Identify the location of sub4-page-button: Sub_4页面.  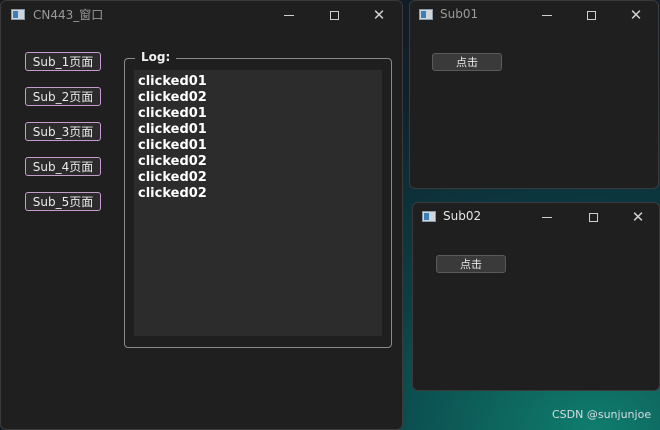
(63, 166).